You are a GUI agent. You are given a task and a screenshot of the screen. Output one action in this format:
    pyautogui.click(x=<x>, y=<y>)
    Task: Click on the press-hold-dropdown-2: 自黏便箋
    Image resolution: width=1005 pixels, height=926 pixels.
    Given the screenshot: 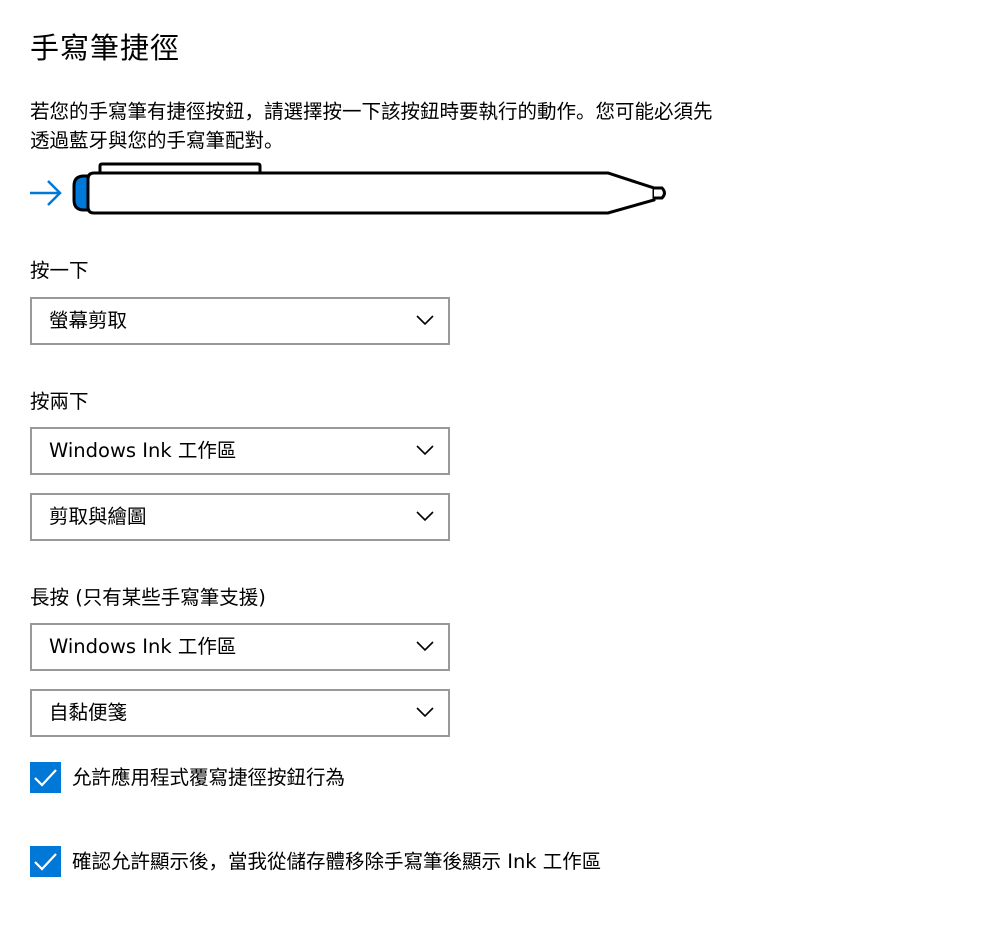 What is the action you would take?
    pyautogui.click(x=240, y=713)
    